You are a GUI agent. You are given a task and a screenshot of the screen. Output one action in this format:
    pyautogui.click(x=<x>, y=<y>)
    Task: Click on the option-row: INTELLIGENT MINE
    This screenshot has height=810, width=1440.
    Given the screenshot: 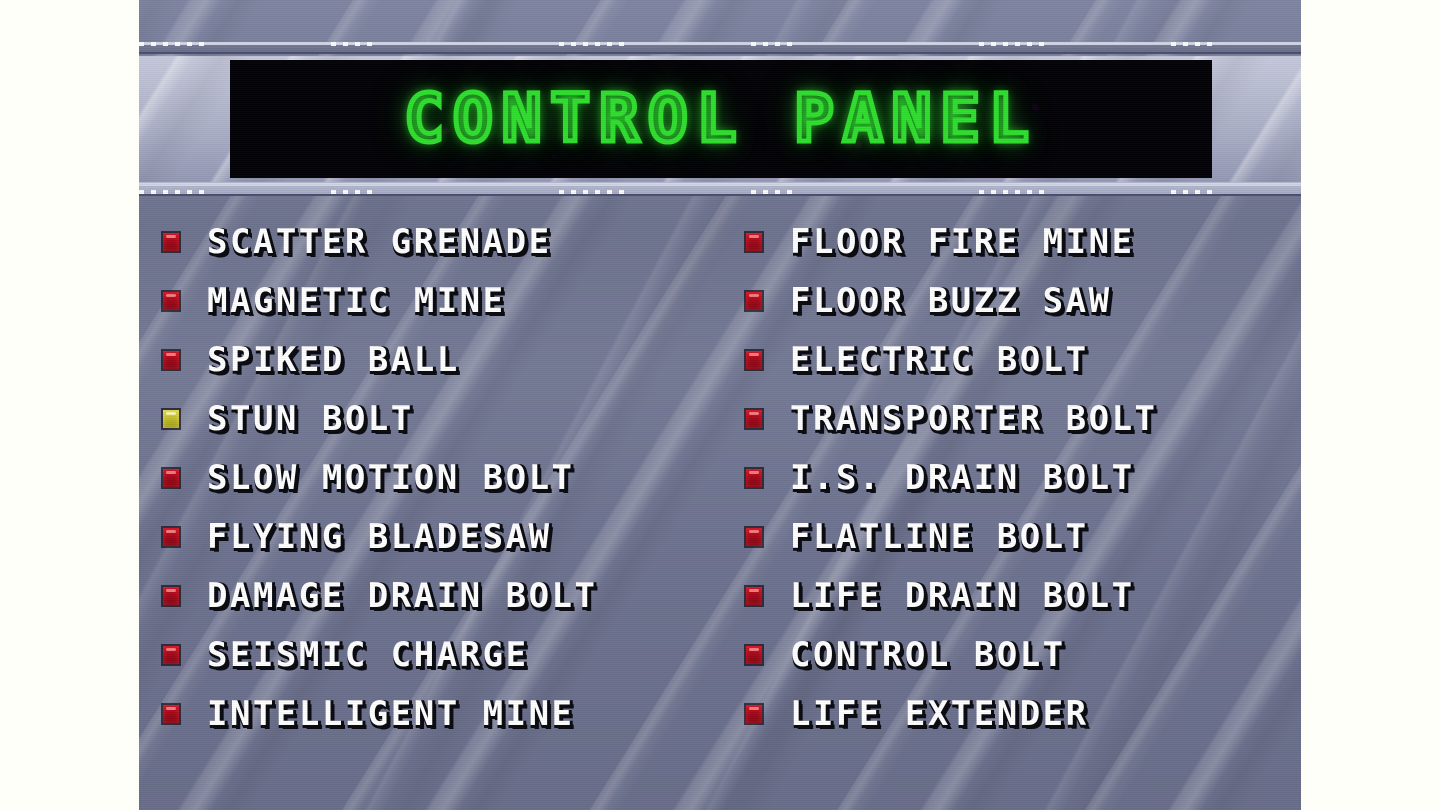 What is the action you would take?
    pyautogui.click(x=446, y=713)
    